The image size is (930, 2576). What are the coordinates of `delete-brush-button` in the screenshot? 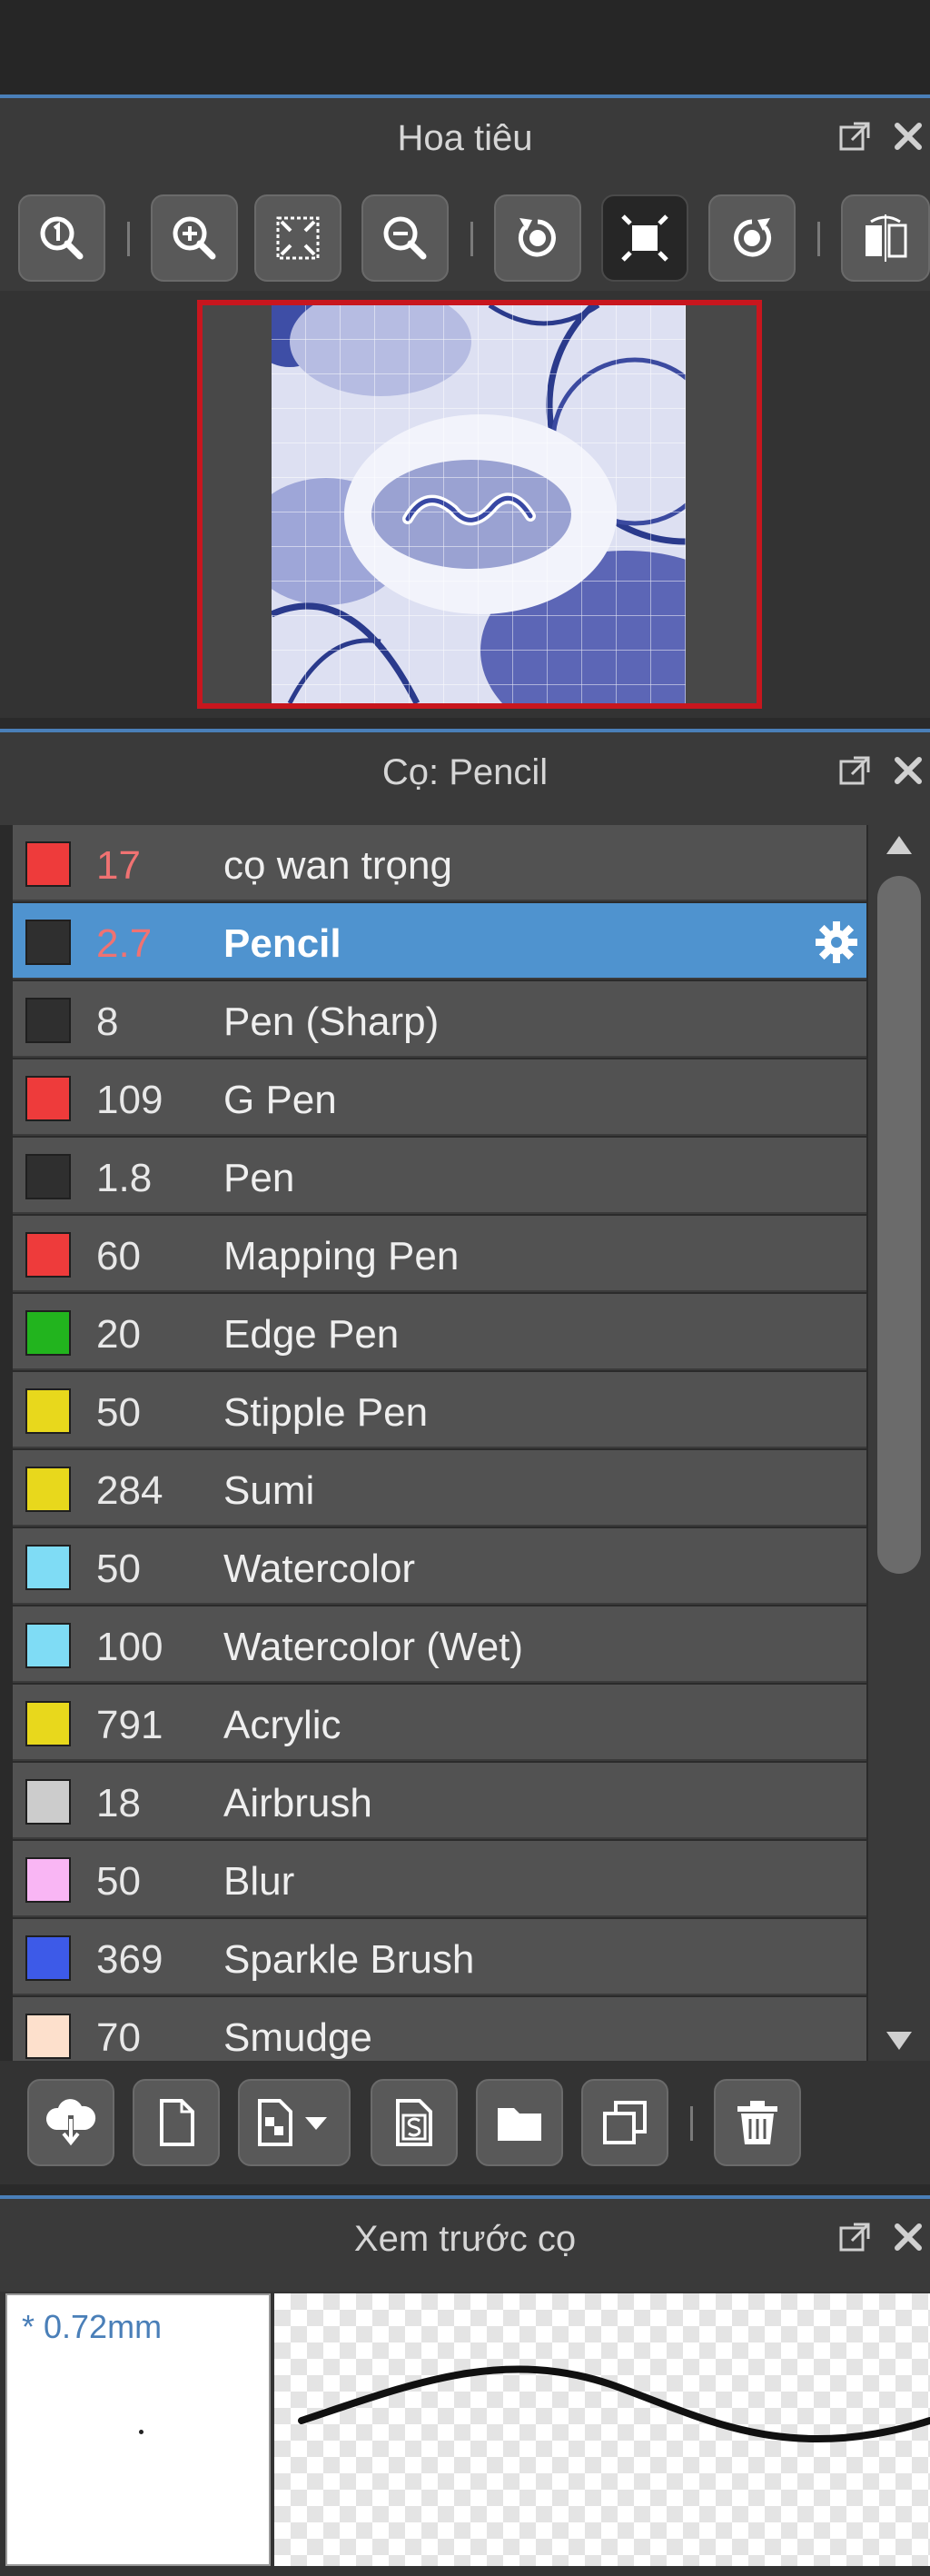 It's located at (757, 2123).